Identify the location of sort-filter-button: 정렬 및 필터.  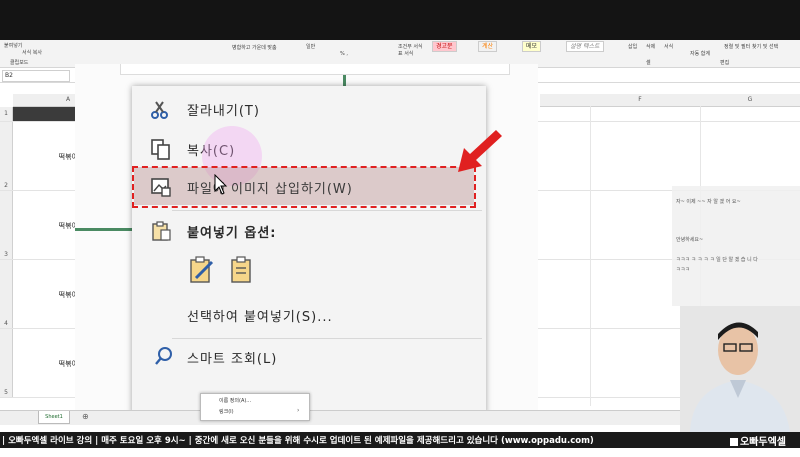
(737, 46).